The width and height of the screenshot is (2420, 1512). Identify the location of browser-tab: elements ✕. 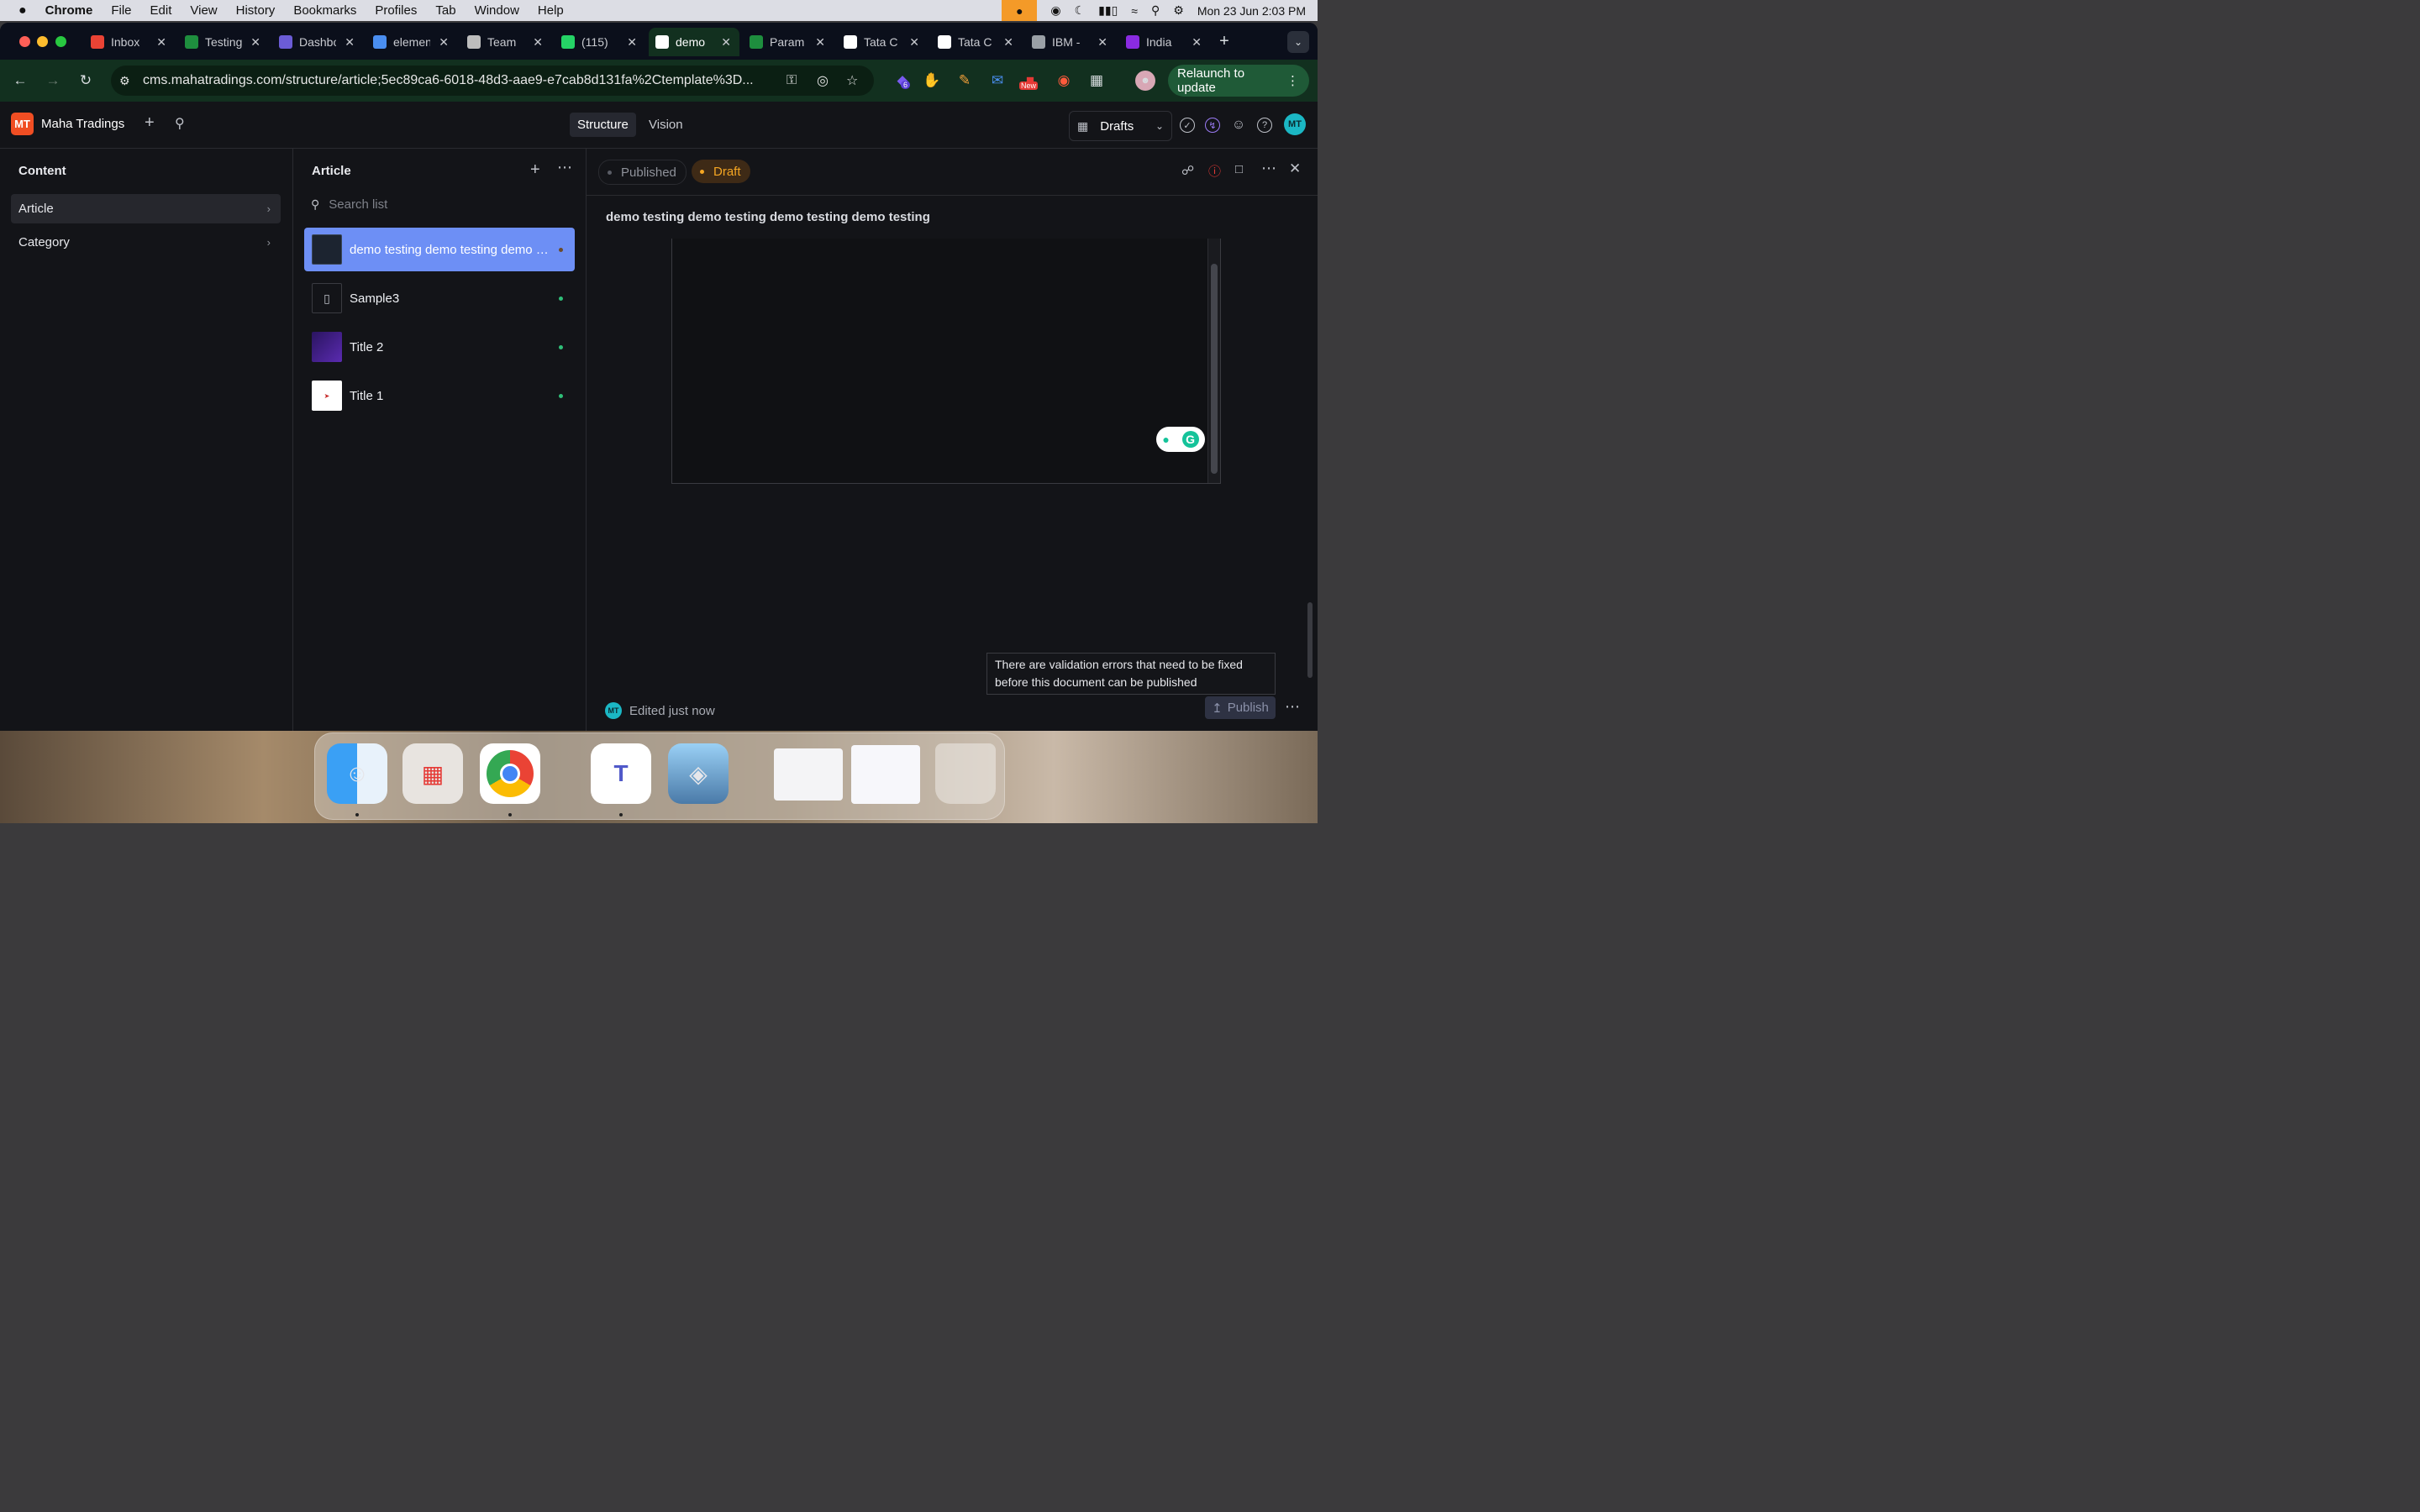
(412, 42).